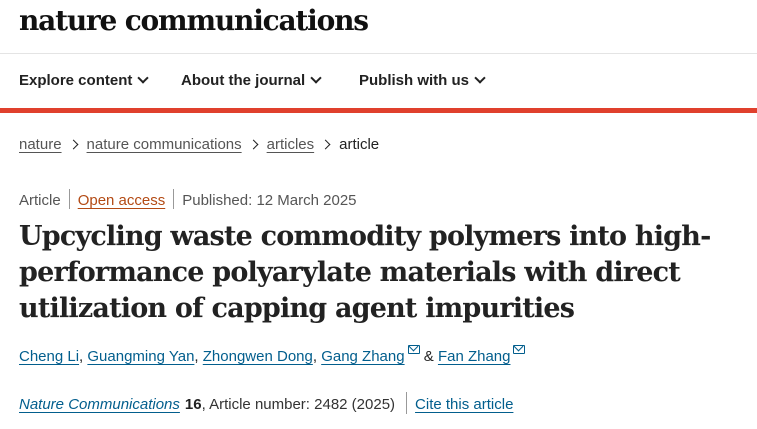 The image size is (757, 429). Describe the element at coordinates (122, 200) in the screenshot. I see `open-access-link: Open access` at that location.